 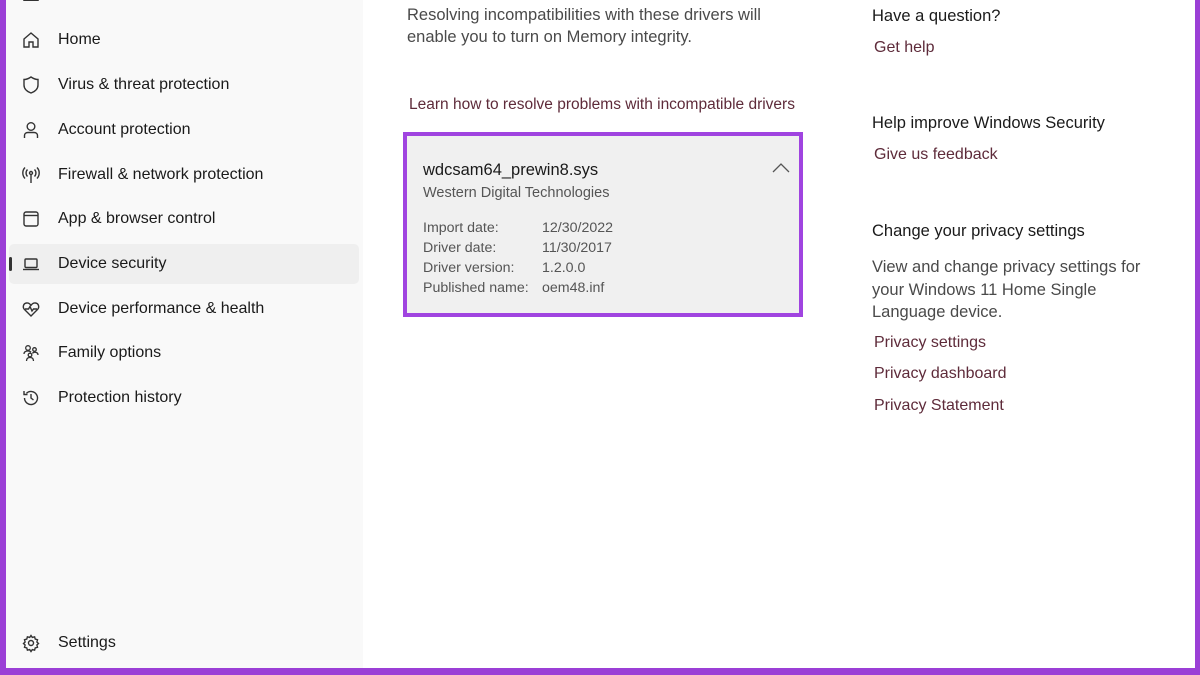 I want to click on active-indicator, so click(x=10, y=264).